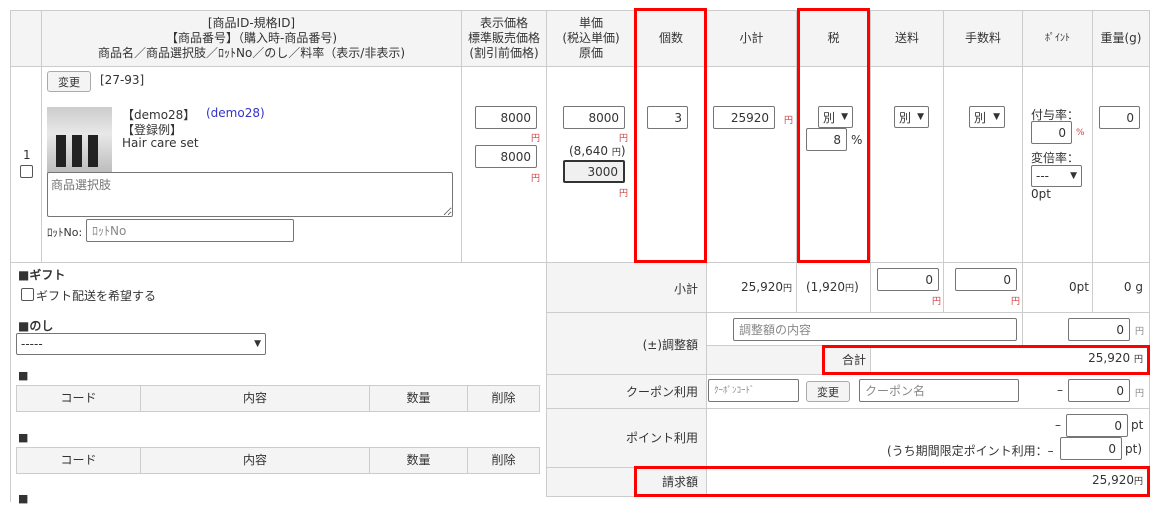 The height and width of the screenshot is (505, 1158). I want to click on shipping-cell, so click(907, 164).